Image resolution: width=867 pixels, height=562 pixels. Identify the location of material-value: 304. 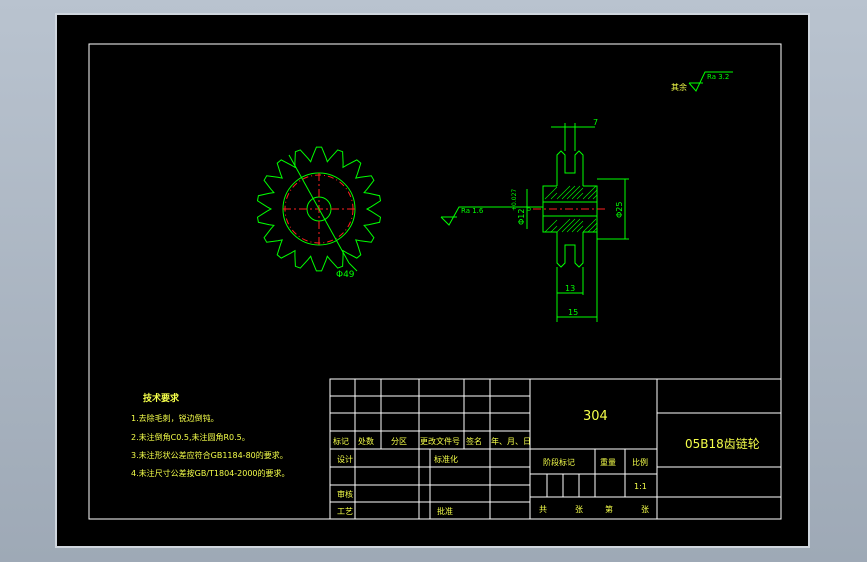
(595, 416).